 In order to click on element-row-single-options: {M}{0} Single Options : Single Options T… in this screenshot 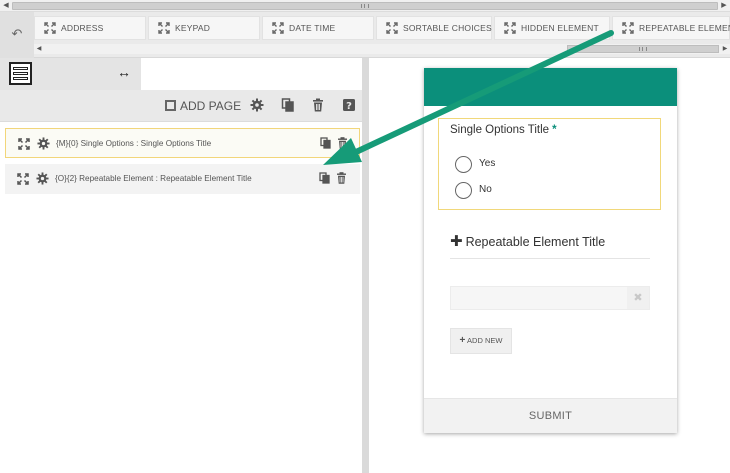, I will do `click(182, 143)`.